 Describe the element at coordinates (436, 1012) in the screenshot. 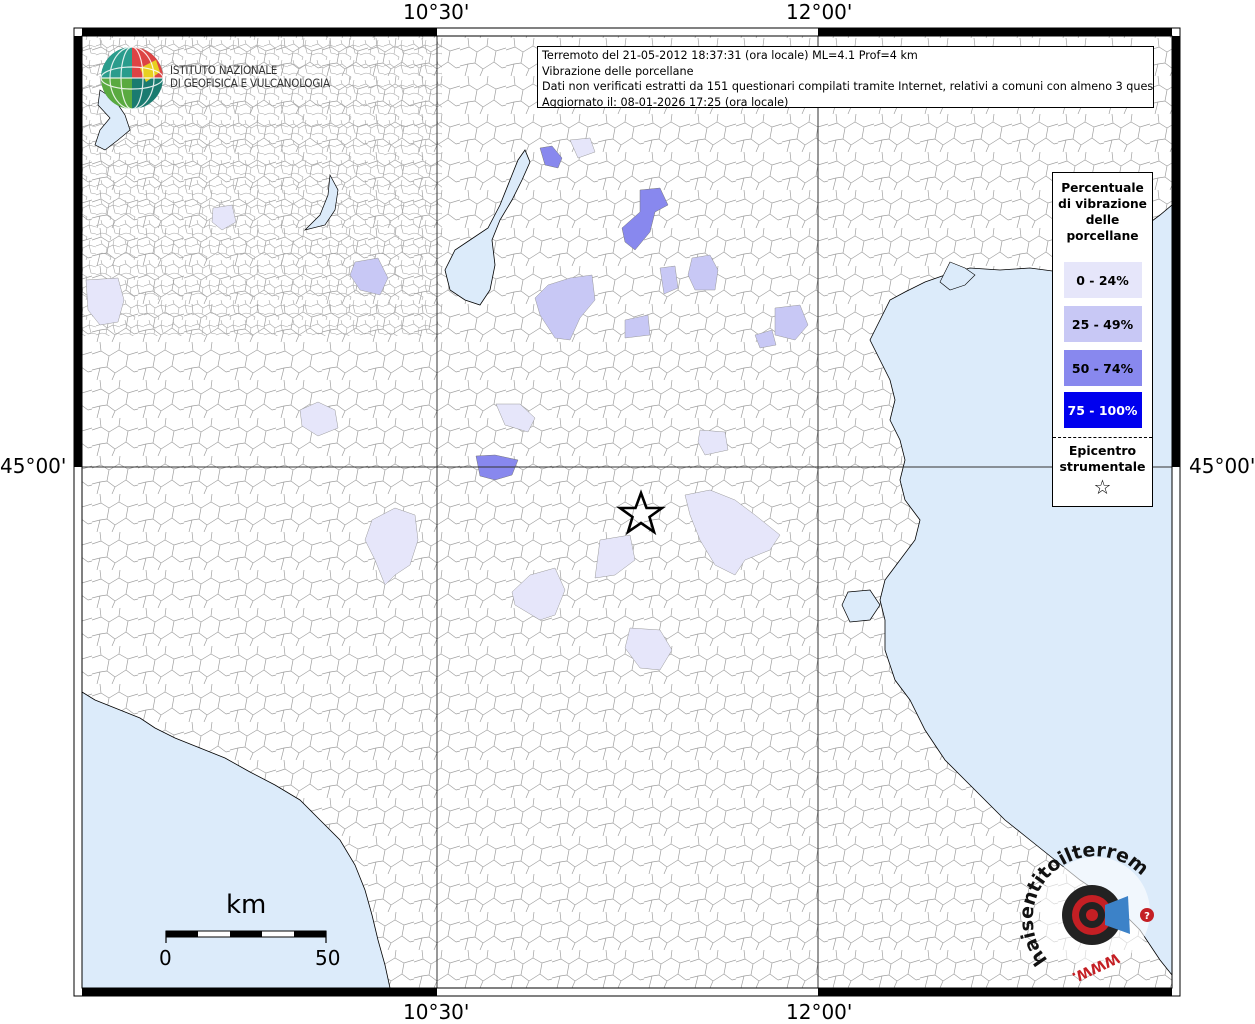

I see `bottom-tick-1: 10°30'` at that location.